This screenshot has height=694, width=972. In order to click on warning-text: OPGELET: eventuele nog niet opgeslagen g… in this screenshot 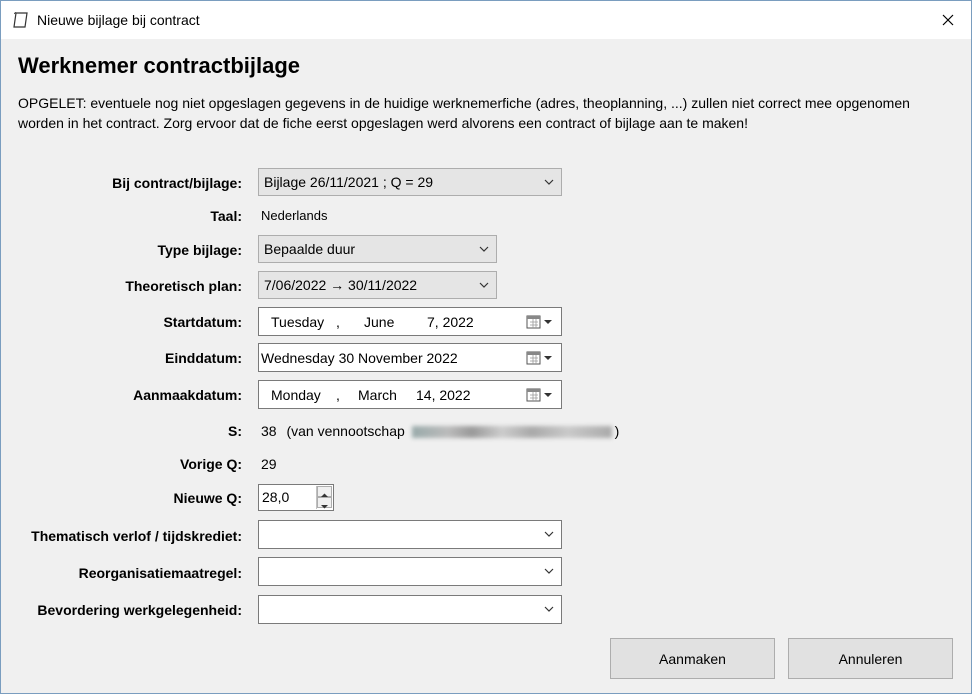, I will do `click(464, 113)`.